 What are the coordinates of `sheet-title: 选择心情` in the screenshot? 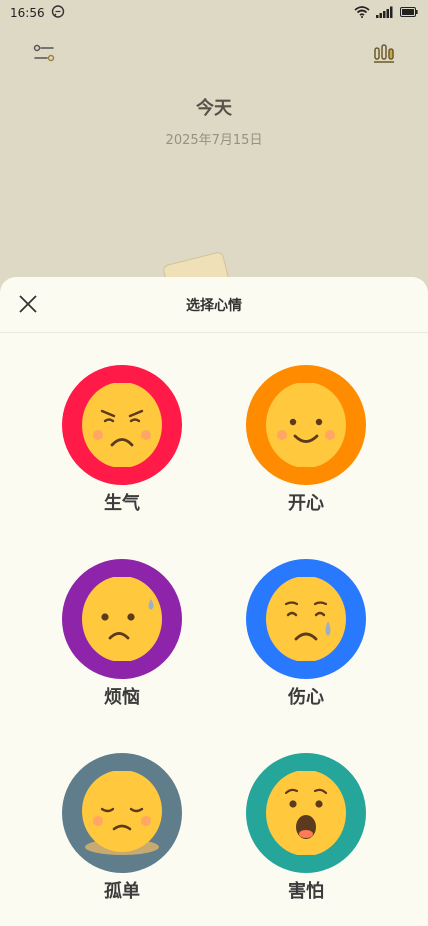 It's located at (214, 306).